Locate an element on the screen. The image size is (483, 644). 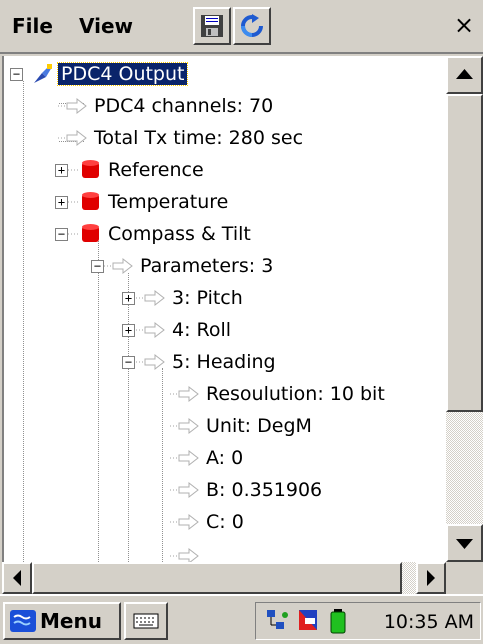
save-button is located at coordinates (212, 26).